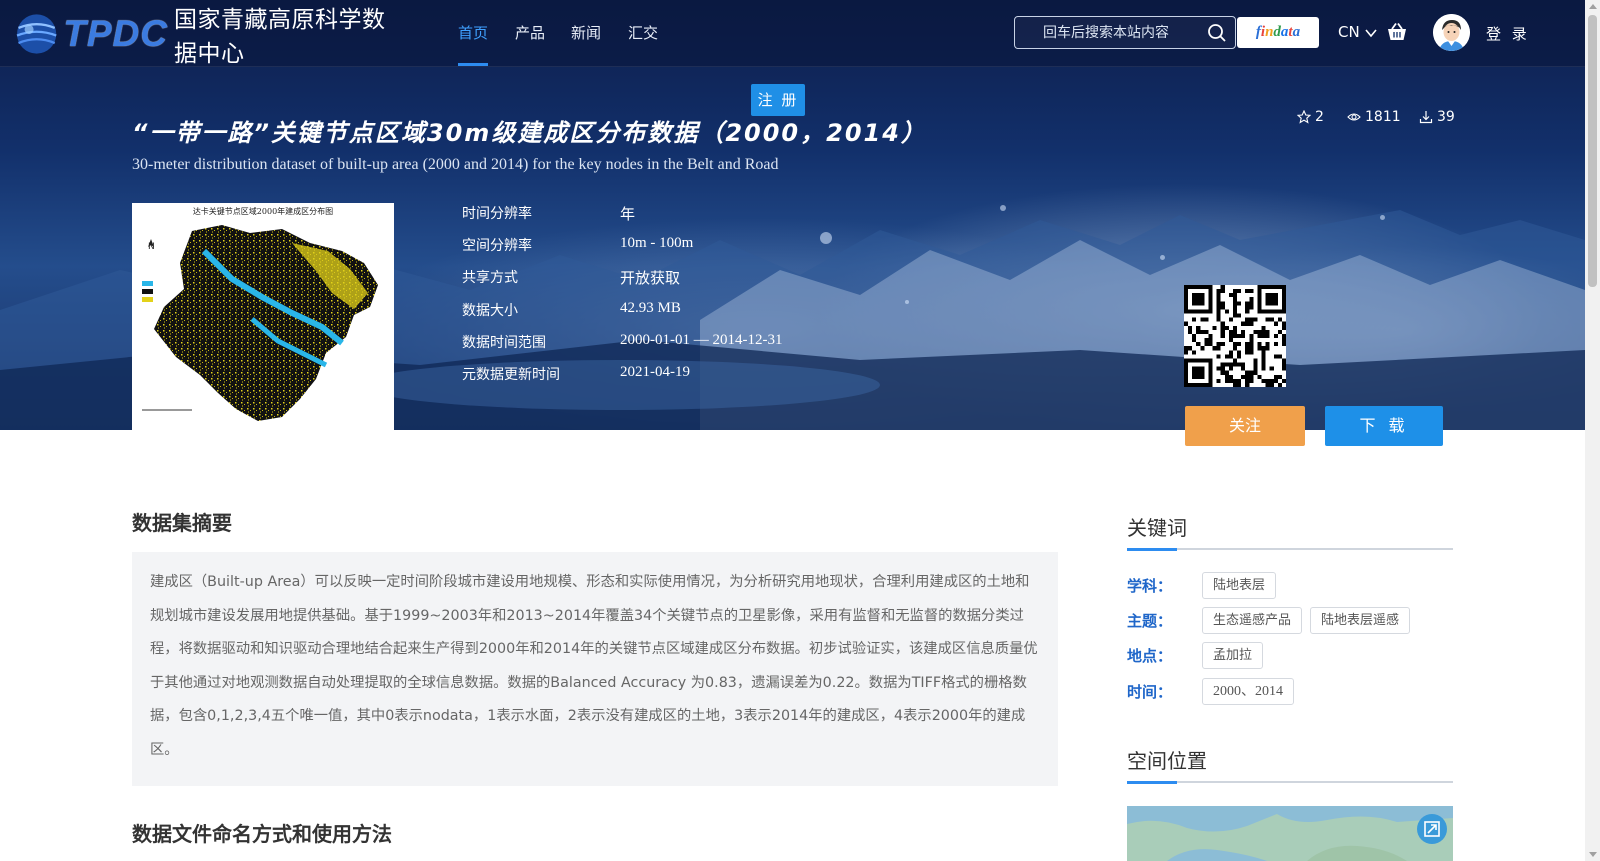 This screenshot has height=861, width=1600. I want to click on scroll-thumb, so click(1592, 151).